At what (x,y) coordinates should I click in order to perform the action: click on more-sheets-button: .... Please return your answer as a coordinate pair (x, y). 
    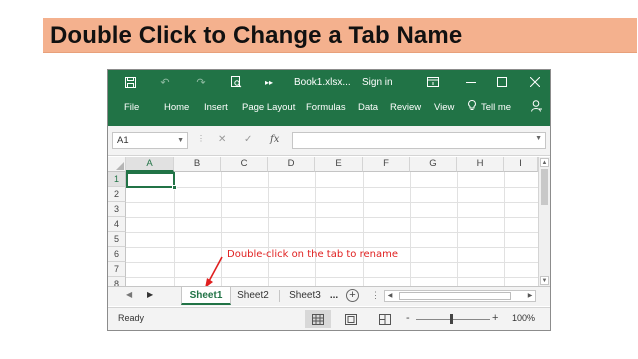
    Looking at the image, I should click on (334, 296).